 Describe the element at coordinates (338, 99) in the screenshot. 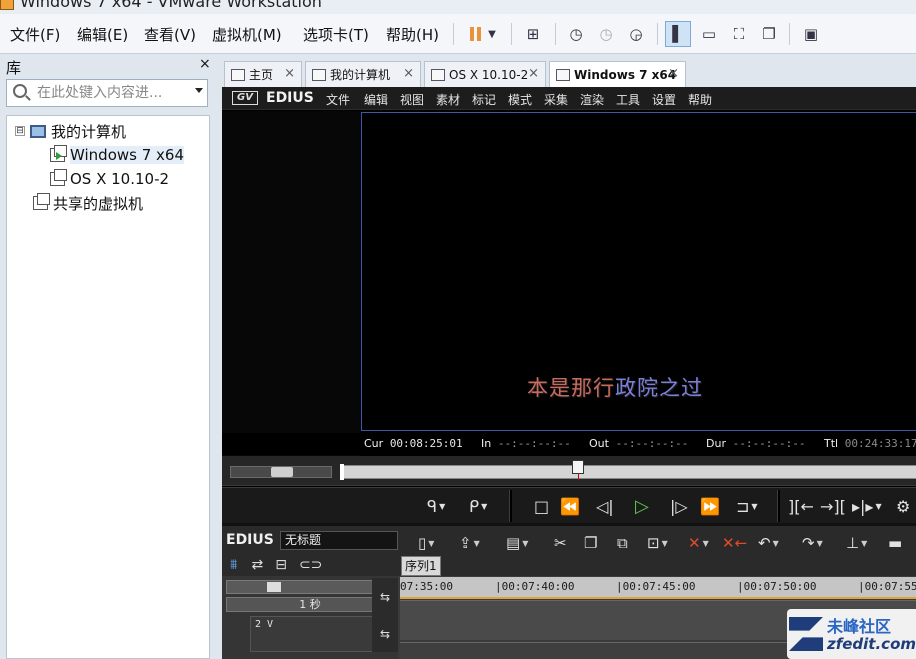

I see `edius-menu-file: 文件` at that location.